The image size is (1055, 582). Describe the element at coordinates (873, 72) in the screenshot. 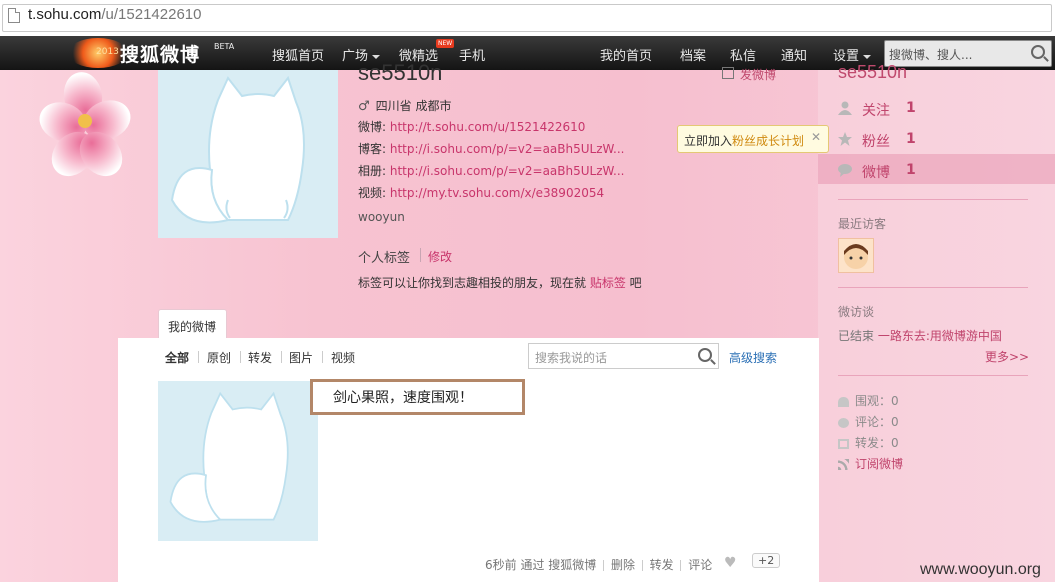

I see `sidebar-username: se5510n` at that location.